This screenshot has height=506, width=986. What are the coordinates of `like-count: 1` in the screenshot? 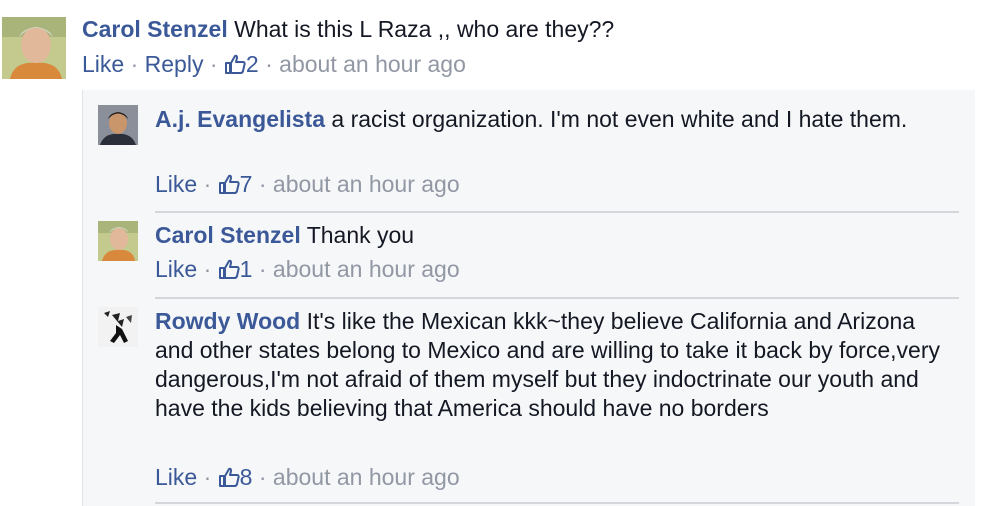 It's located at (235, 269).